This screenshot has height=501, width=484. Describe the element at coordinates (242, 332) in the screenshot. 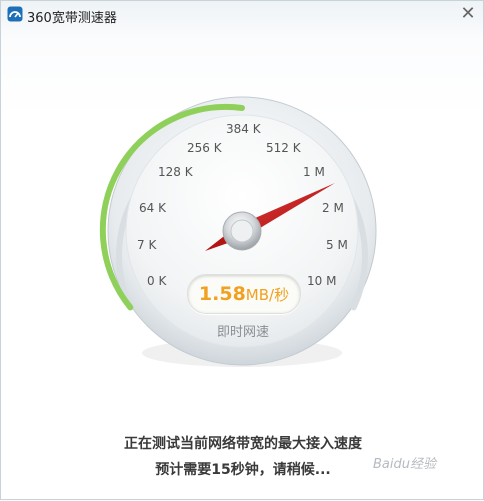

I see `instant-speed-caption: 即时网速` at that location.